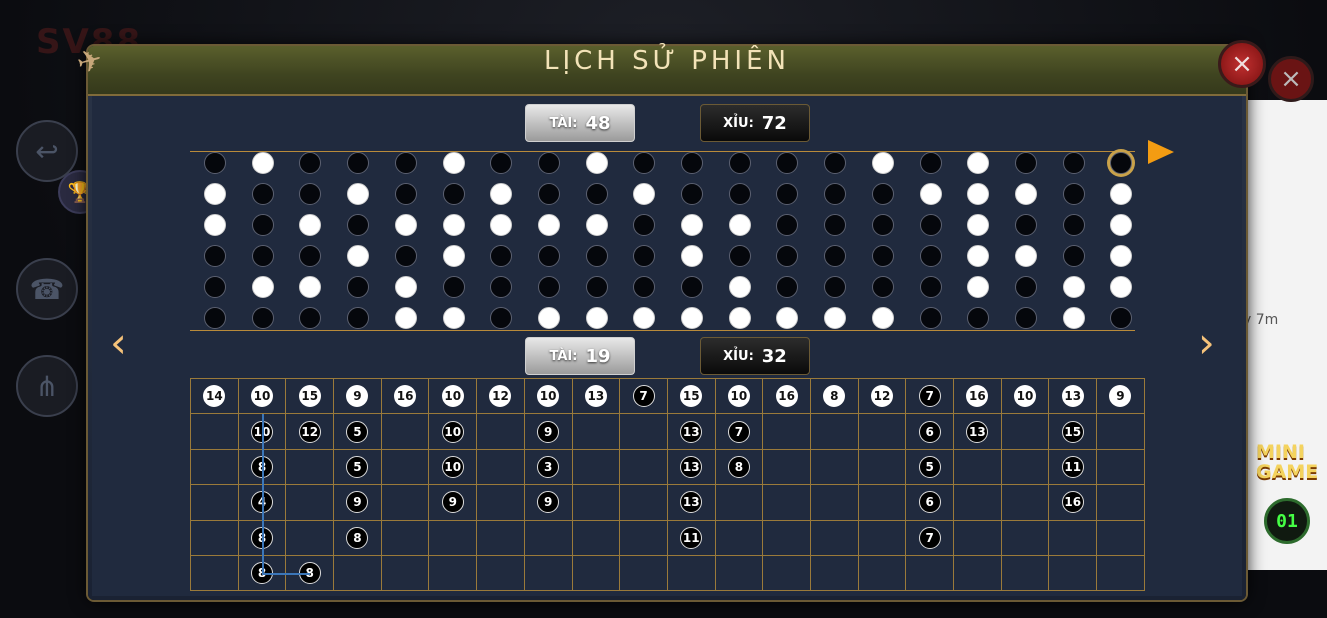  What do you see at coordinates (580, 123) in the screenshot?
I see `tai-count-badge-top: TÀI: 48` at bounding box center [580, 123].